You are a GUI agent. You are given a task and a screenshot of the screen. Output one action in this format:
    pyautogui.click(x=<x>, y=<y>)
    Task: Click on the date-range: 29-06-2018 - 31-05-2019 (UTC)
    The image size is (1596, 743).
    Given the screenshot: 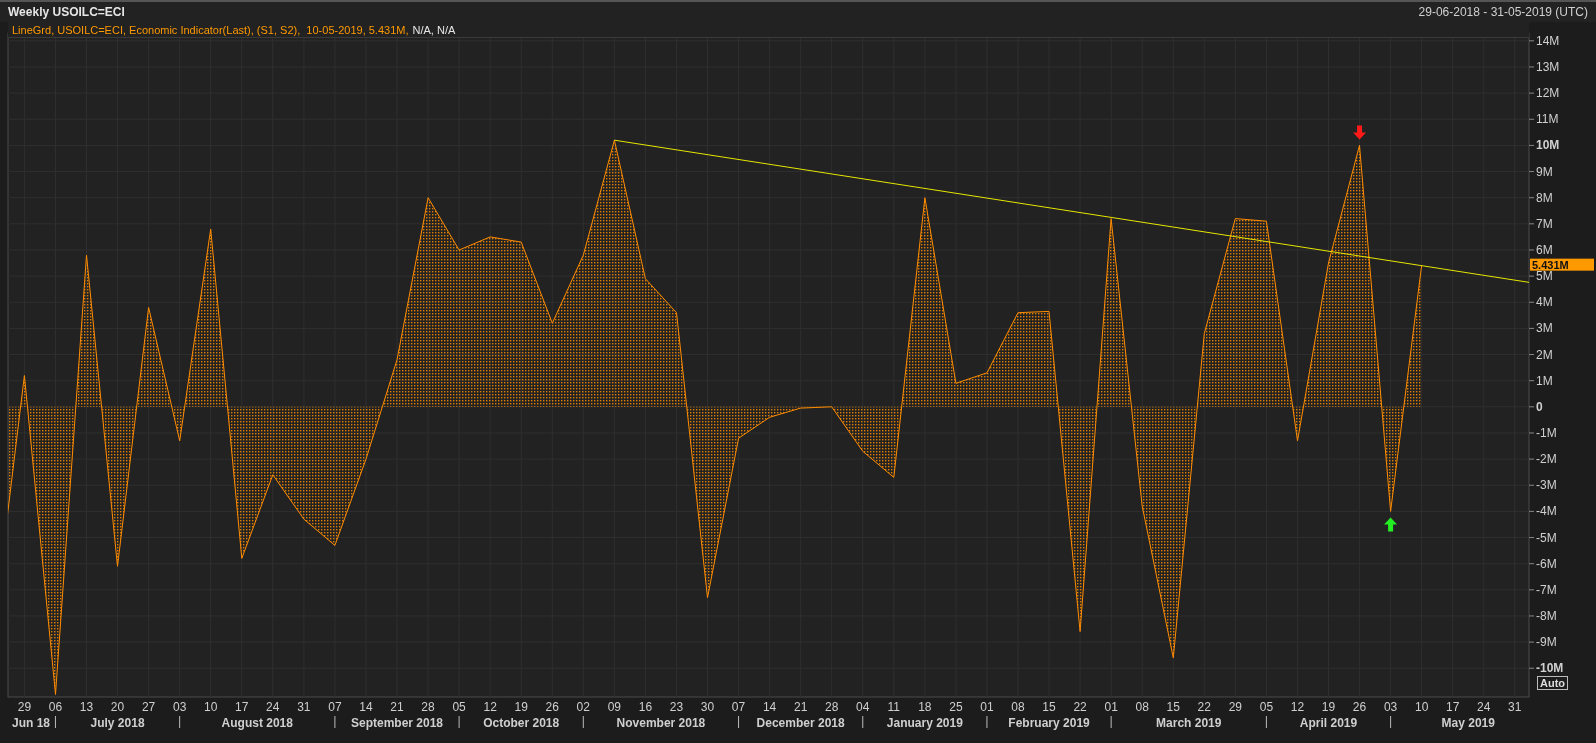 What is the action you would take?
    pyautogui.click(x=1503, y=12)
    